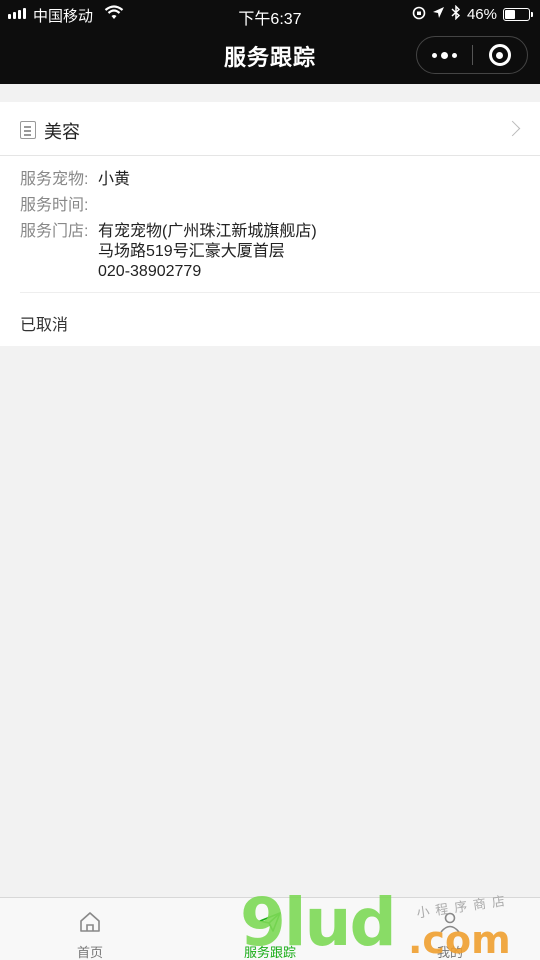 The width and height of the screenshot is (540, 960). What do you see at coordinates (269, 952) in the screenshot?
I see `tab-service-tracking-label: 服务跟踪` at bounding box center [269, 952].